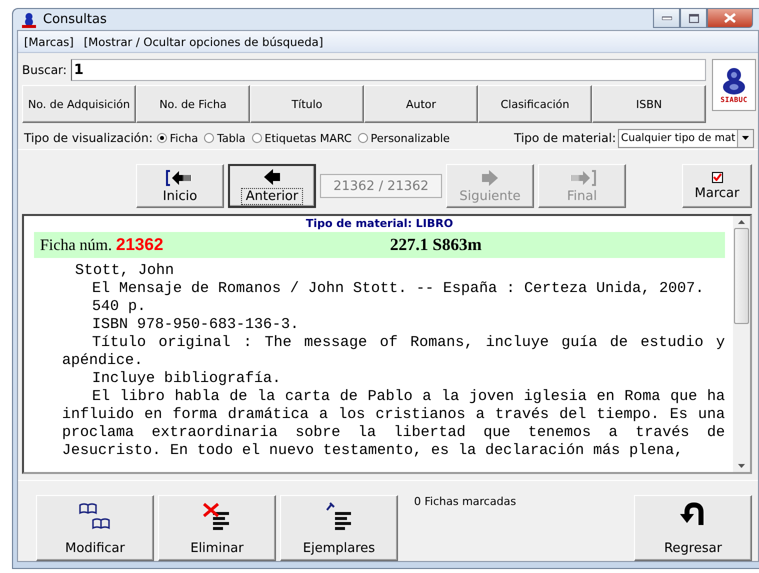 The height and width of the screenshot is (573, 759). I want to click on view-type-radio: Etiquetas MARC, so click(302, 138).